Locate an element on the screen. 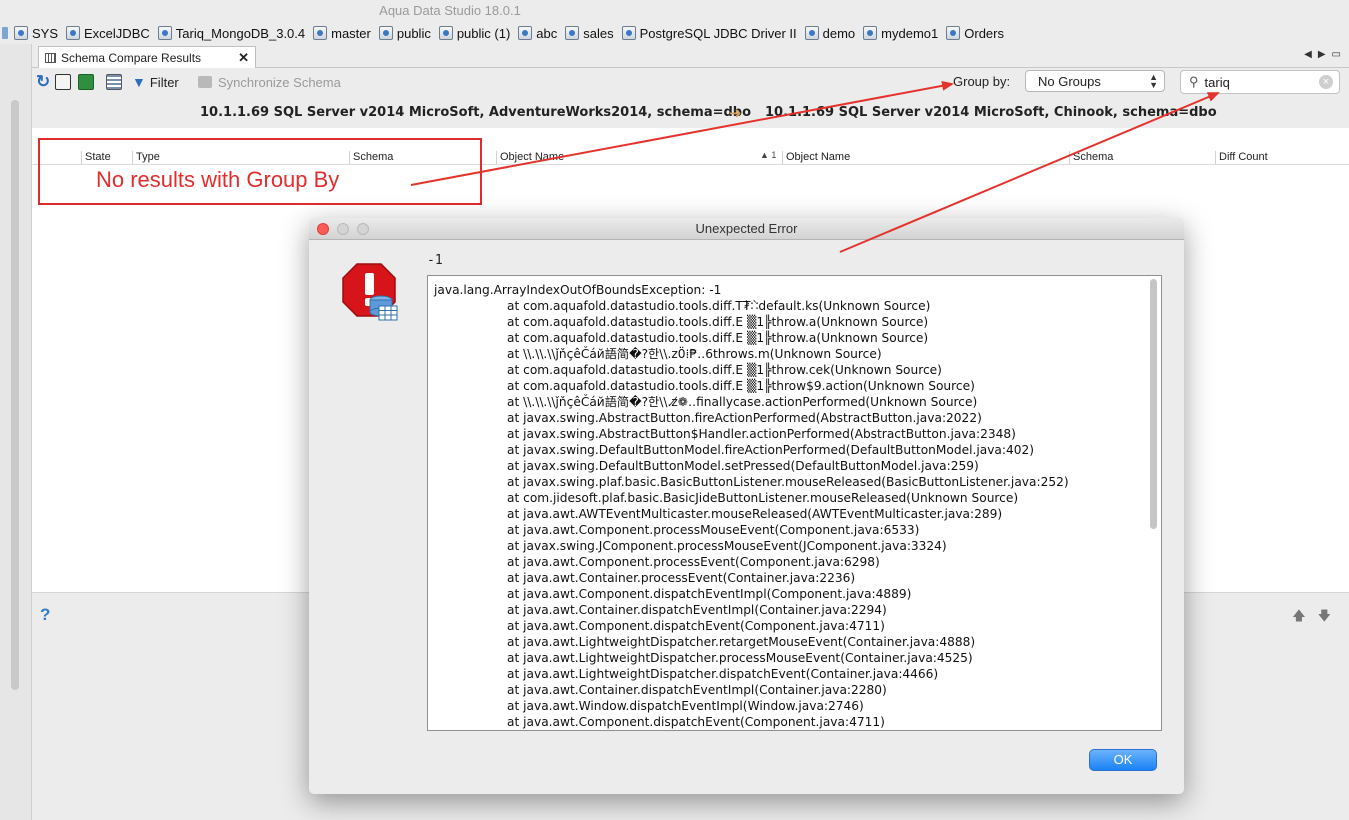 This screenshot has height=820, width=1349. bookmark-item: sales is located at coordinates (589, 33).